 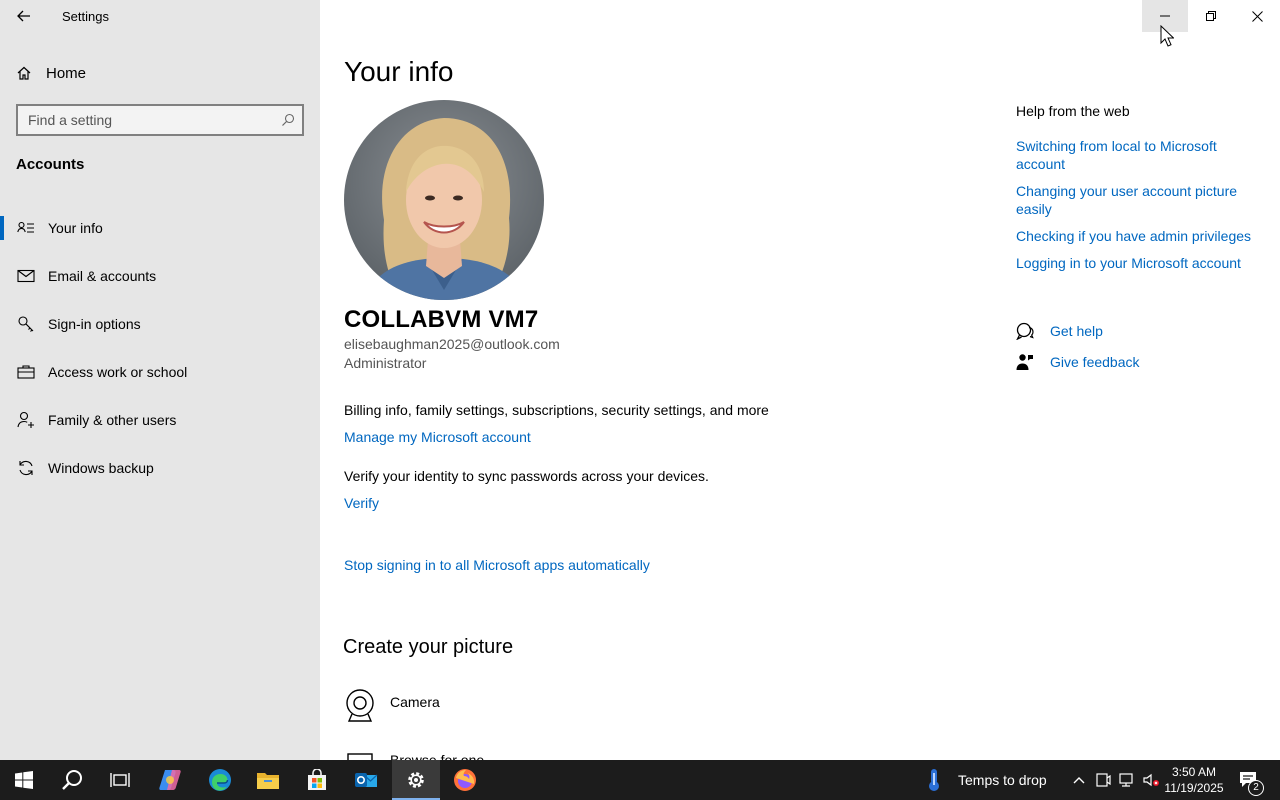 What do you see at coordinates (1141, 236) in the screenshot?
I see `help-link-admin-privileges: Checking if you have admin privileges` at bounding box center [1141, 236].